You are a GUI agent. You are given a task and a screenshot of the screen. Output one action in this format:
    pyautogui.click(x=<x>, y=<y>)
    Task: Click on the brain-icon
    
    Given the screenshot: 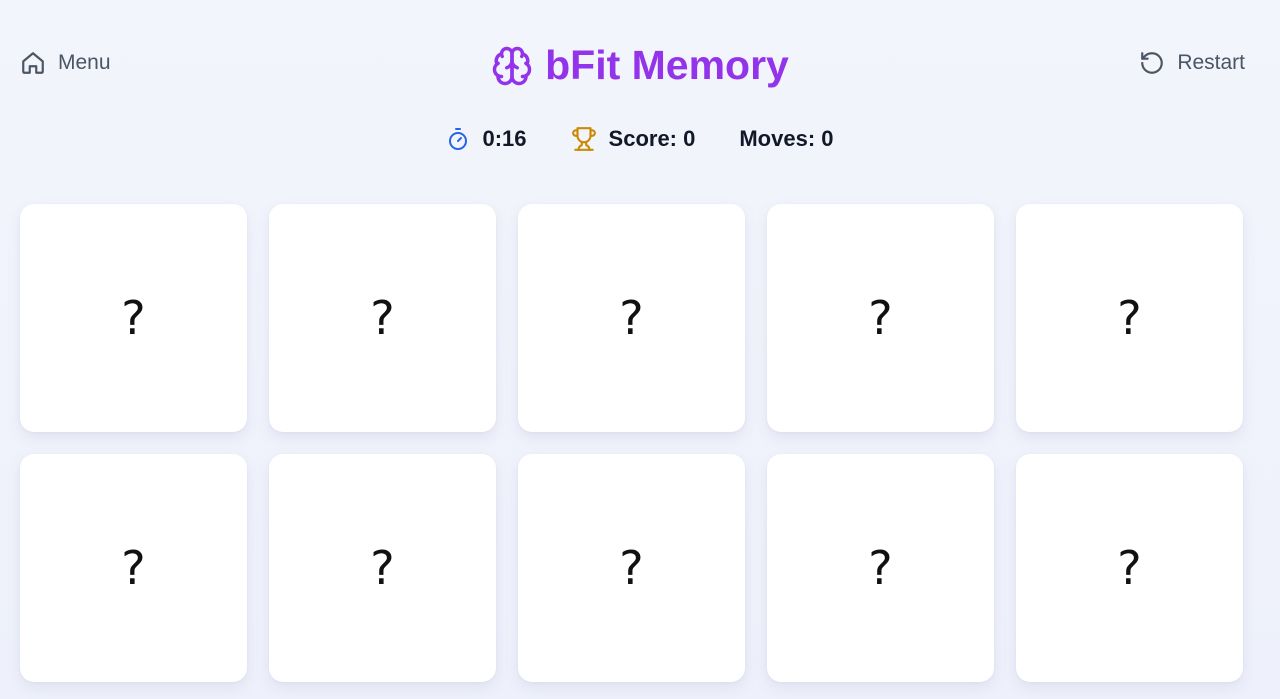 What is the action you would take?
    pyautogui.click(x=512, y=66)
    